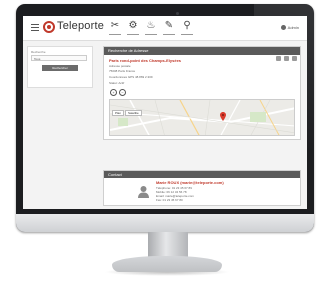  I want to click on scissors-icon: ✂, so click(115, 27).